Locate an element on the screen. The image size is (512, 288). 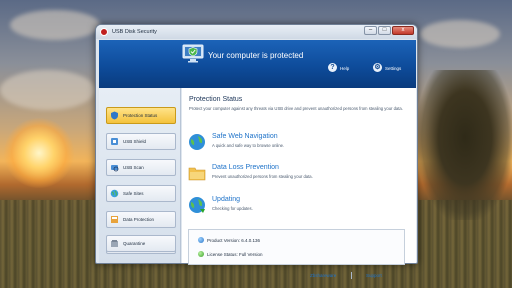
feature-title: Data Loss Prevention is located at coordinates (245, 167).